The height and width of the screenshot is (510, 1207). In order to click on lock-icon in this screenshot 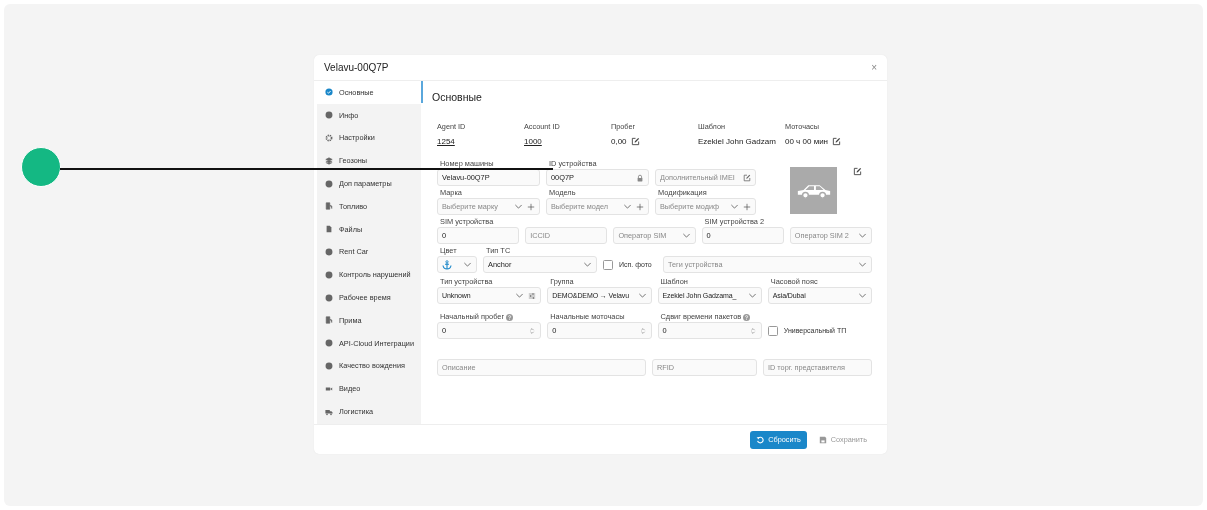, I will do `click(640, 177)`.